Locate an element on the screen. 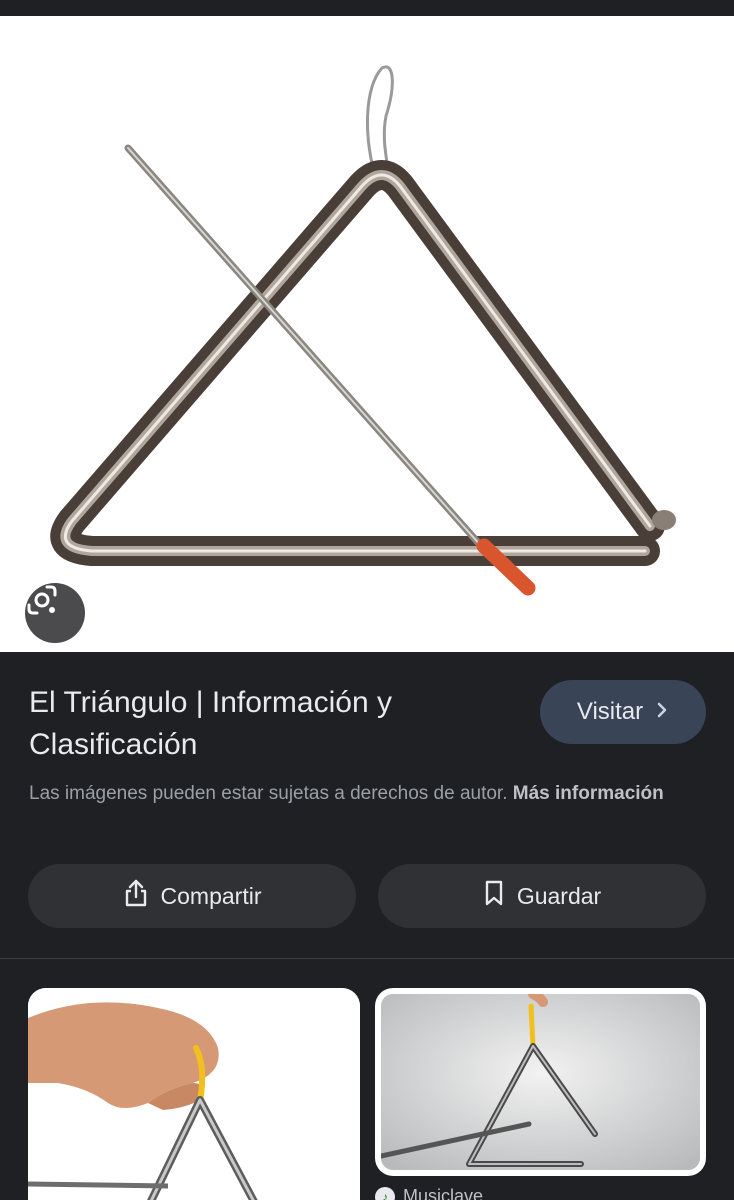 Image resolution: width=734 pixels, height=1200 pixels. related-image-triangle-gray is located at coordinates (540, 1082).